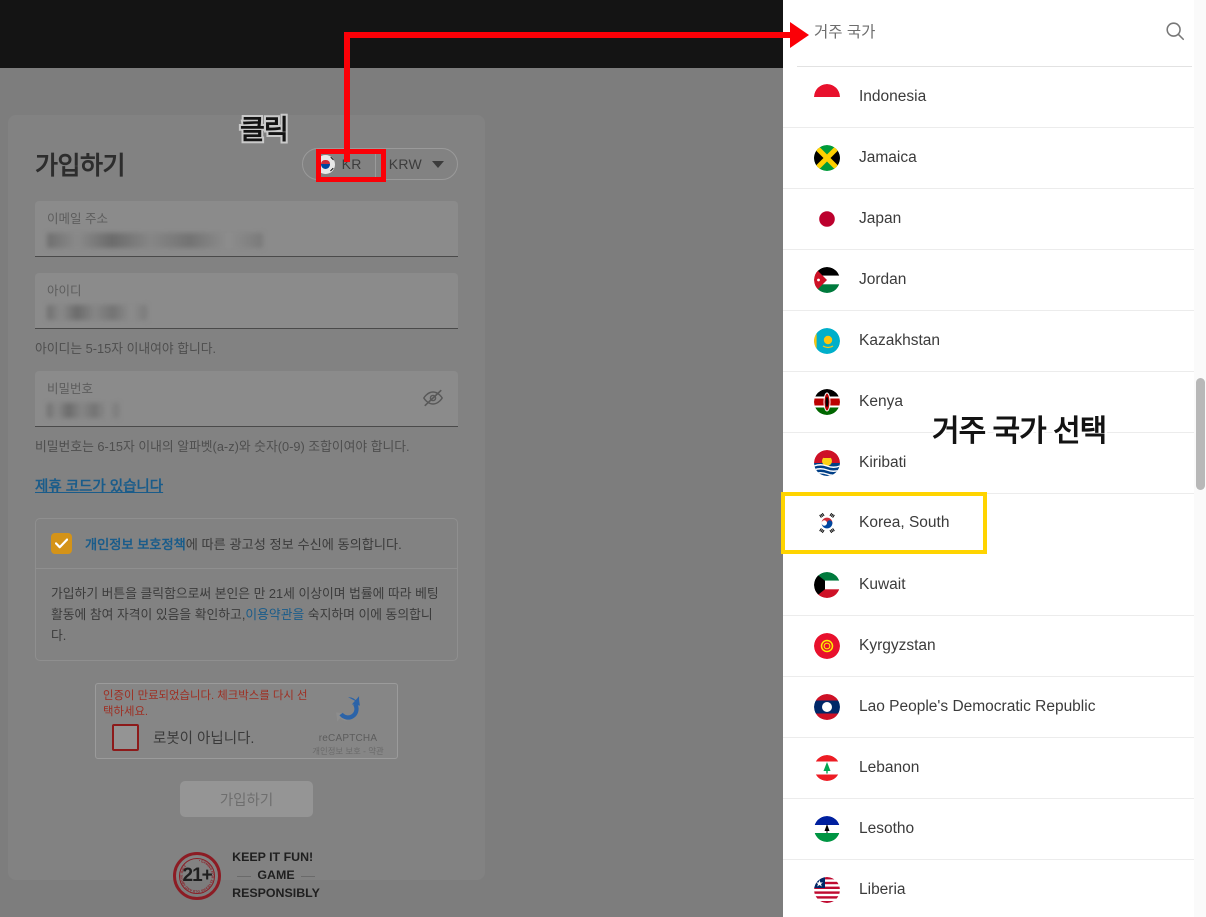  Describe the element at coordinates (339, 164) in the screenshot. I see `country-selector-button: KR` at that location.